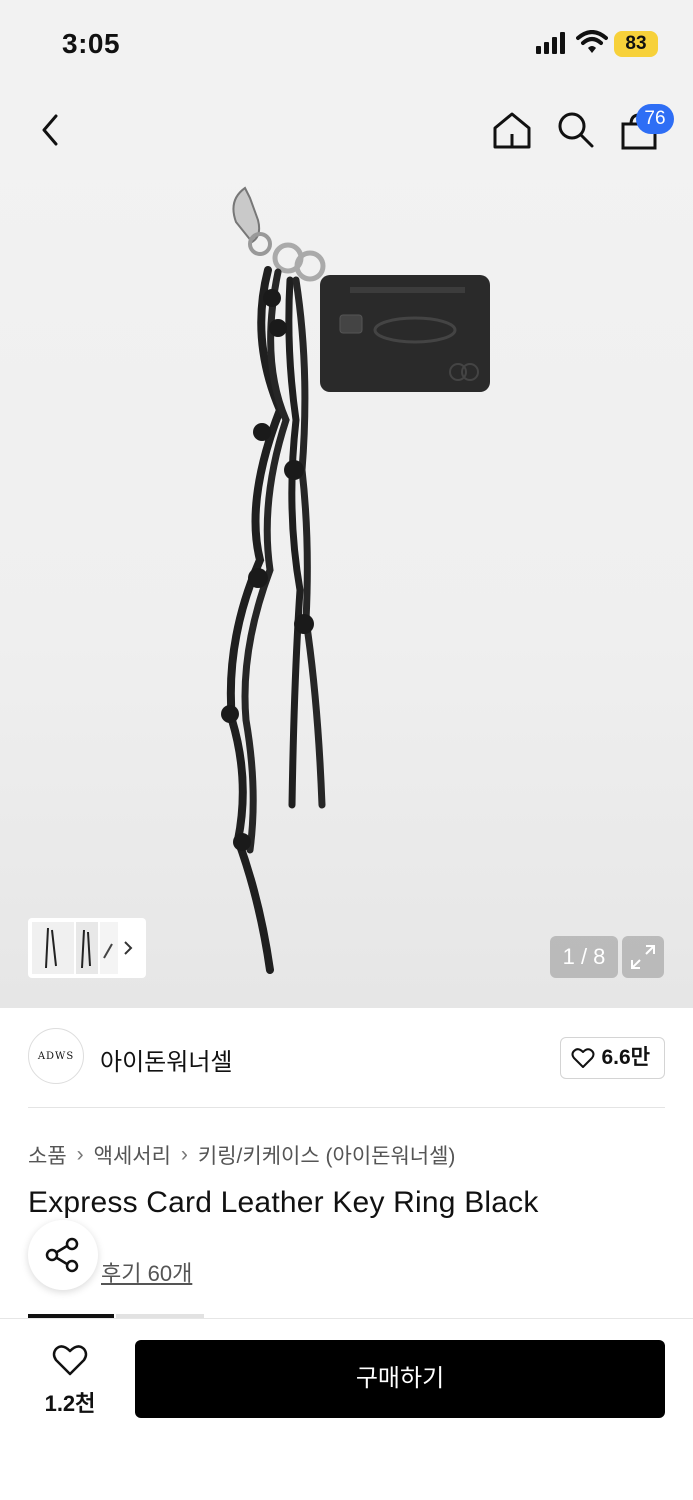  I want to click on buy-button: 구매하기, so click(400, 1379).